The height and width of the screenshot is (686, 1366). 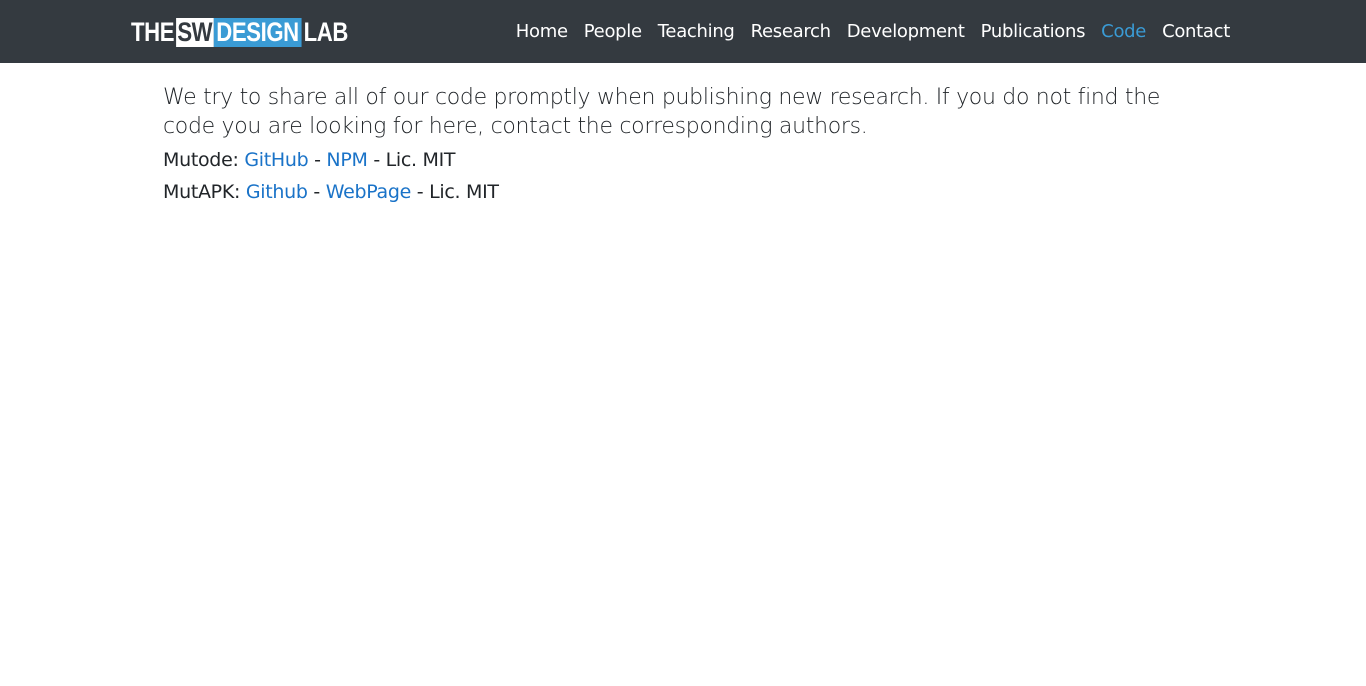 I want to click on nav-link-teaching: Teaching, so click(x=696, y=31).